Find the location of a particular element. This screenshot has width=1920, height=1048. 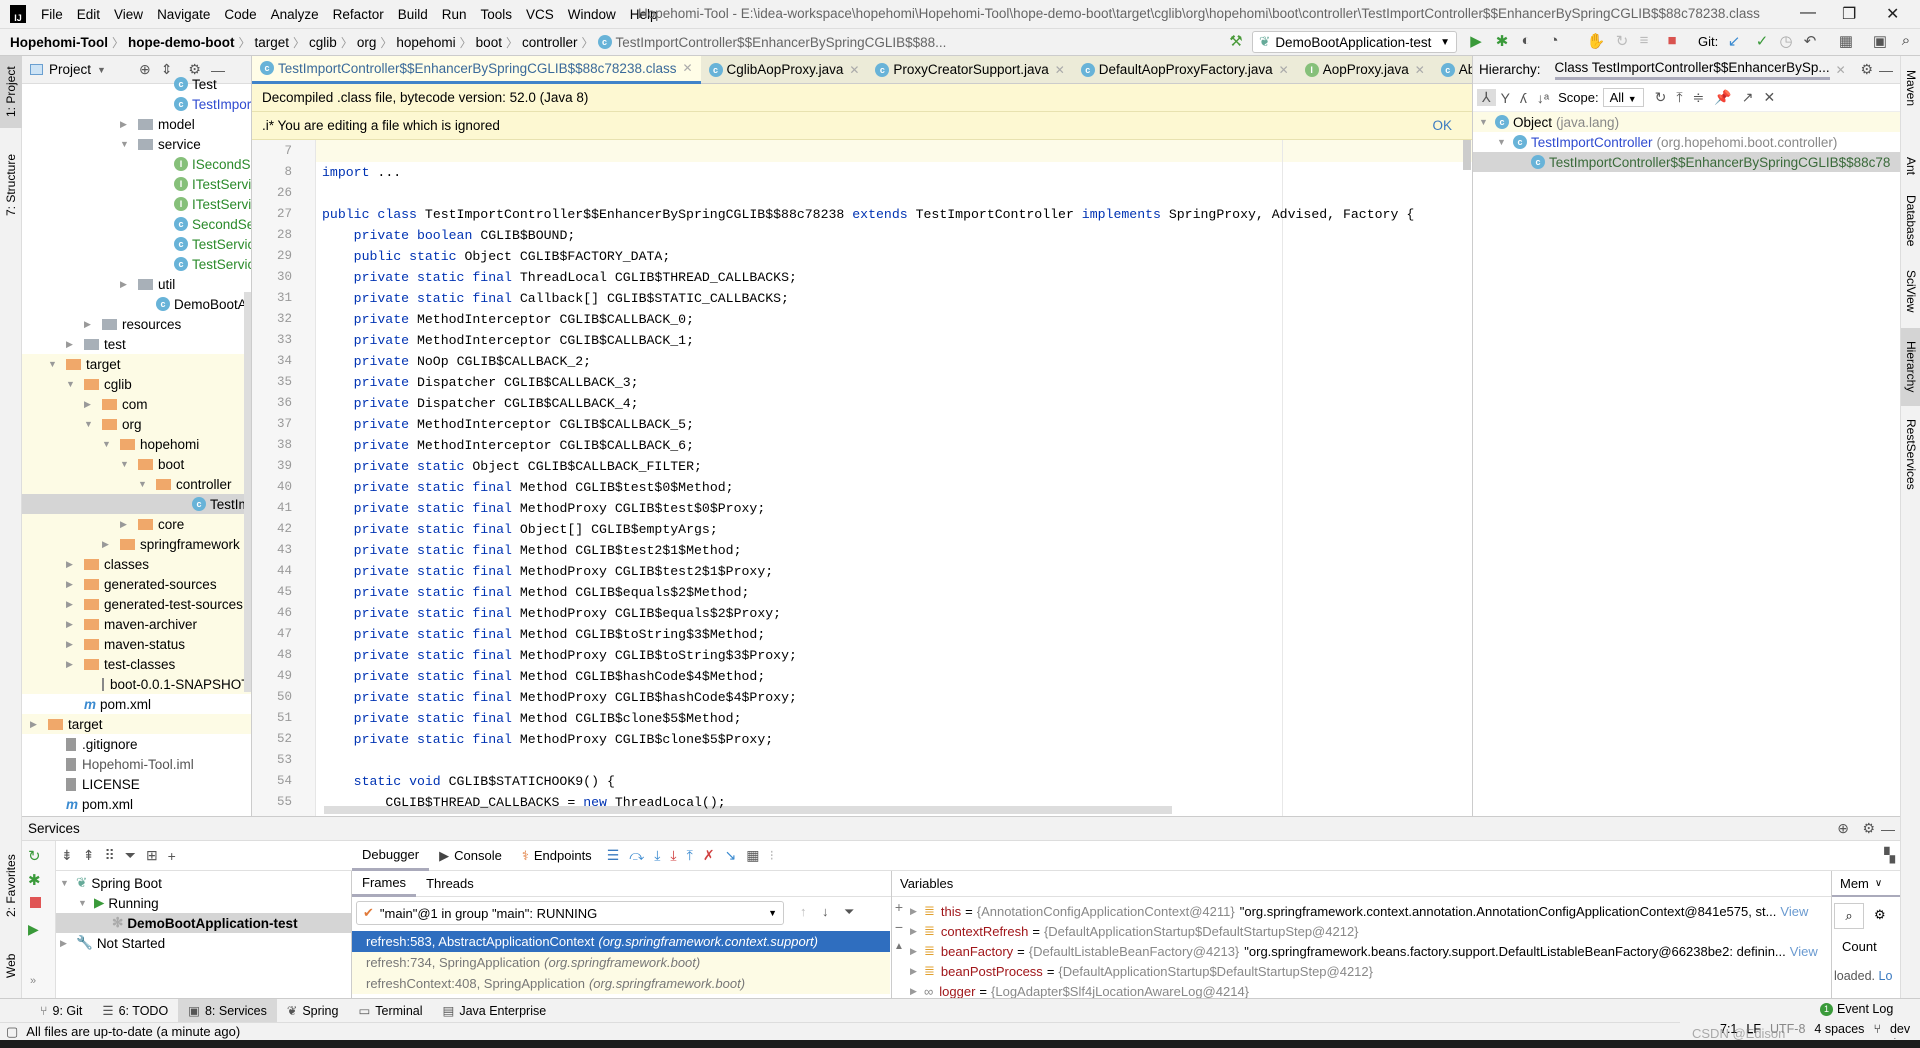

step-icon: ≡ is located at coordinates (1644, 40).